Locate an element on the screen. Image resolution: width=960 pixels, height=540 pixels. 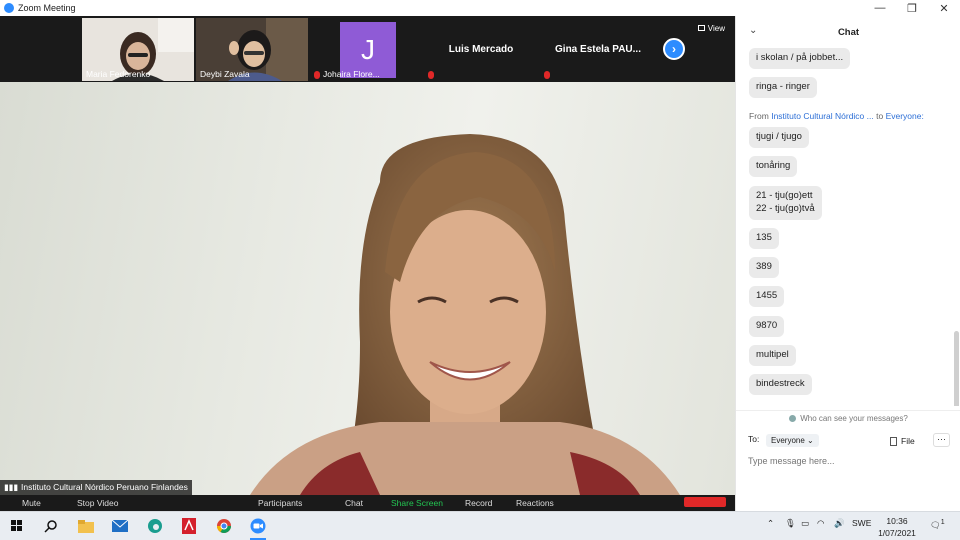
window-controls: — ❐ ✕ is located at coordinates (912, 8).